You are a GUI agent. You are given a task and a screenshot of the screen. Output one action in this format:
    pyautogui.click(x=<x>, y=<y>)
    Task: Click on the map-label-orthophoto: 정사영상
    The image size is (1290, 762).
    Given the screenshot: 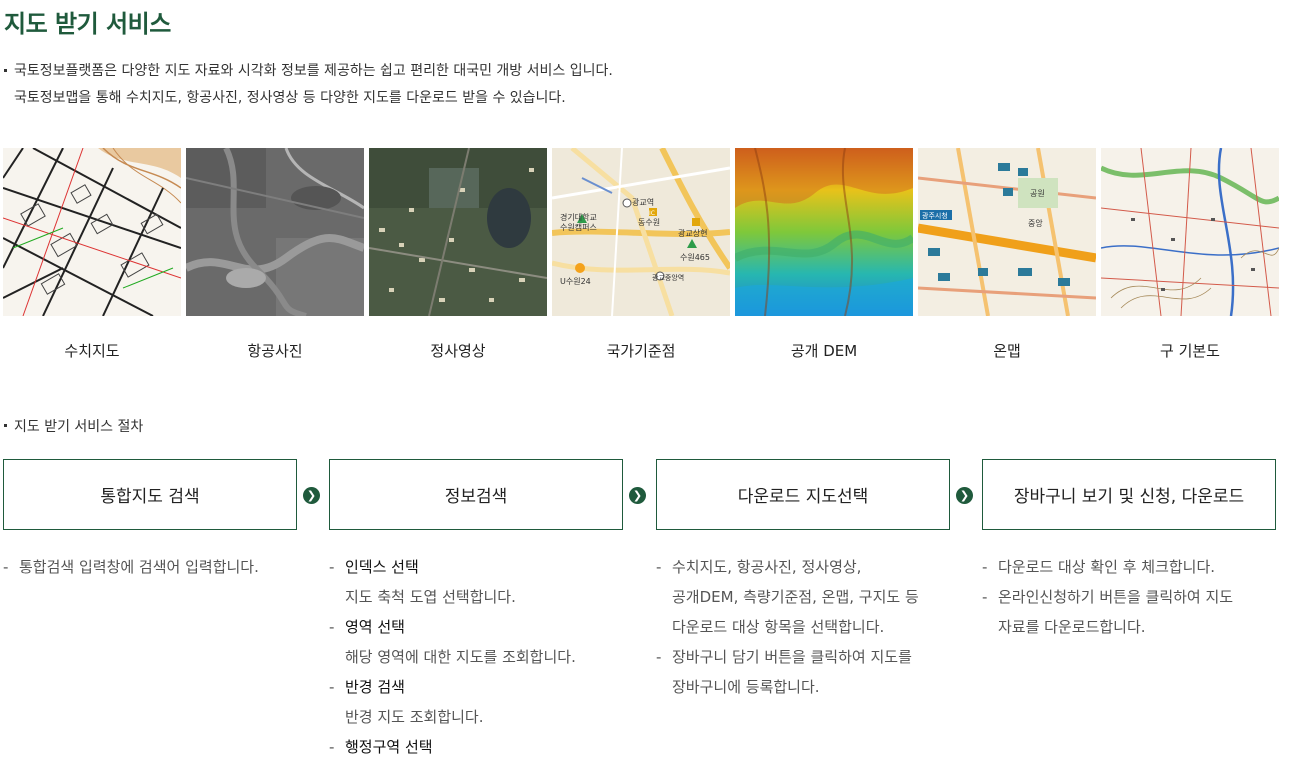 What is the action you would take?
    pyautogui.click(x=458, y=350)
    